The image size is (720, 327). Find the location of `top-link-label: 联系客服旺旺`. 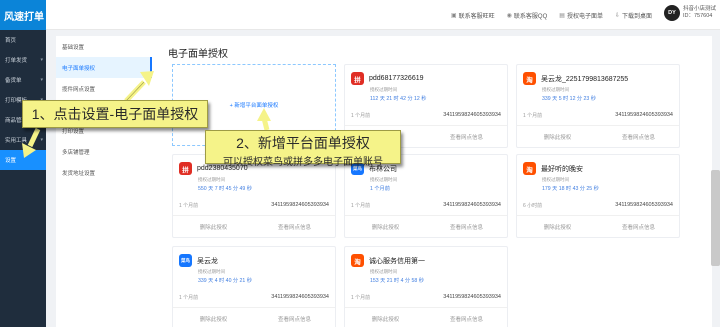

top-link-label: 联系客服旺旺 is located at coordinates (476, 16).